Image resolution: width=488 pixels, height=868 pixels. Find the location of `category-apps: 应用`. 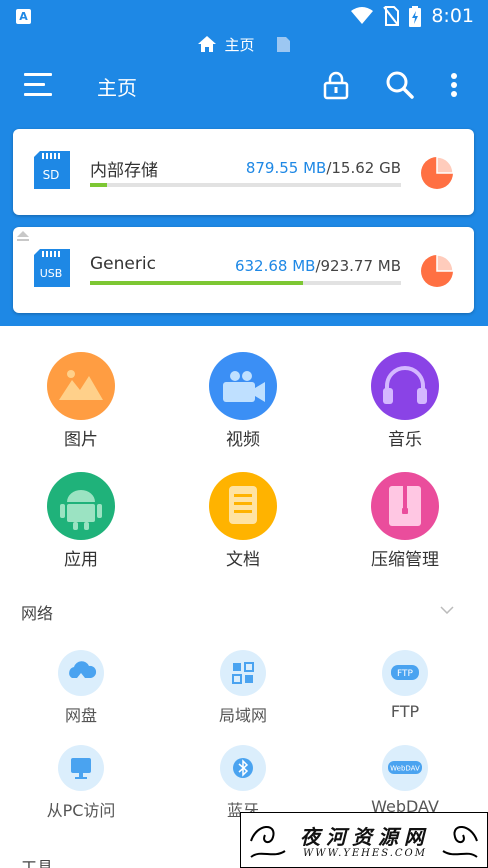

category-apps: 应用 is located at coordinates (81, 521).